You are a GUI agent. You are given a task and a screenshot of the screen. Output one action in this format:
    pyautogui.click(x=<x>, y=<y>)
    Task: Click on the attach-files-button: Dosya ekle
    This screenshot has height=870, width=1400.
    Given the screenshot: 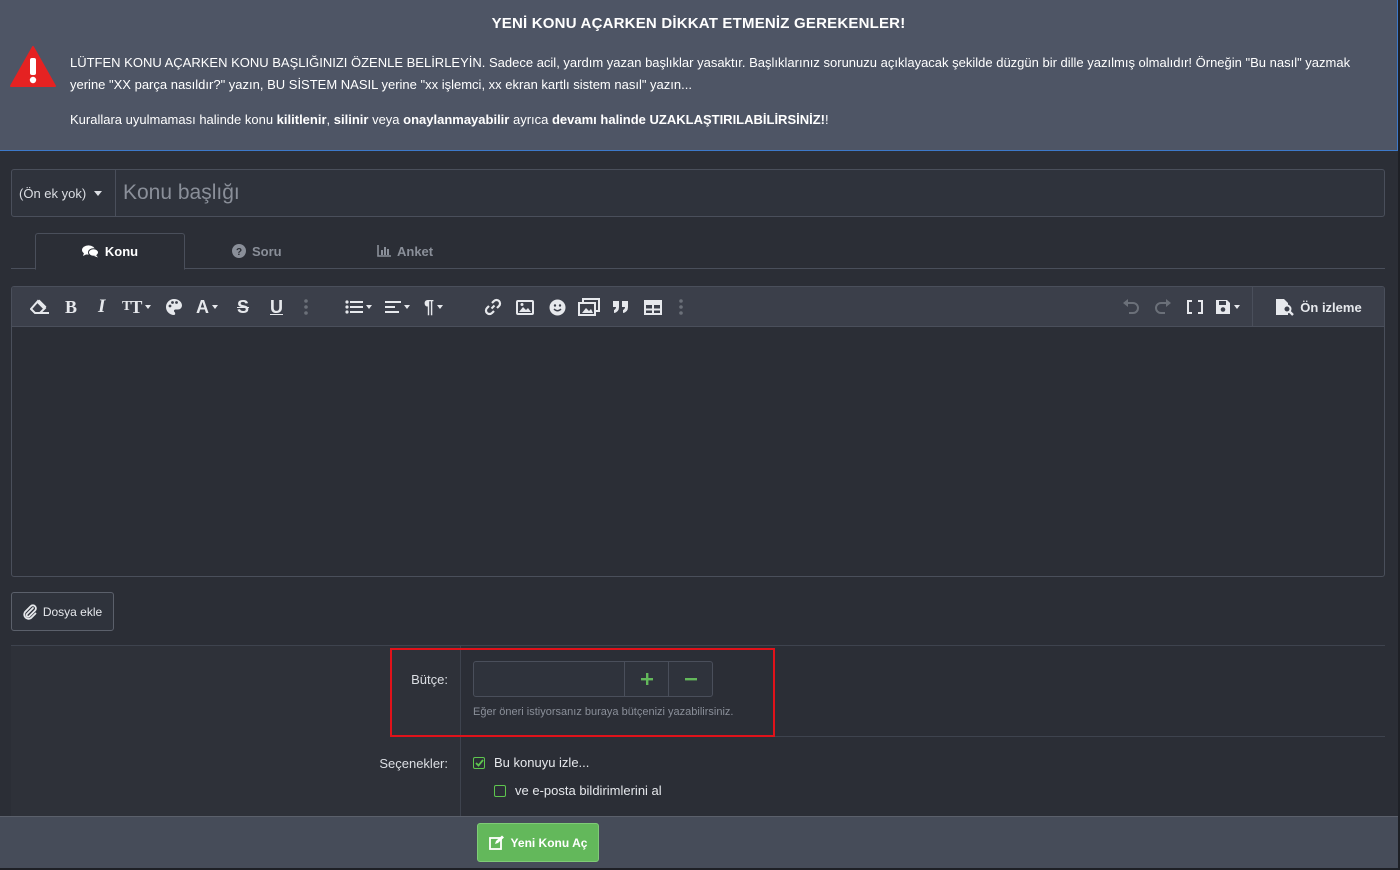 What is the action you would take?
    pyautogui.click(x=62, y=611)
    